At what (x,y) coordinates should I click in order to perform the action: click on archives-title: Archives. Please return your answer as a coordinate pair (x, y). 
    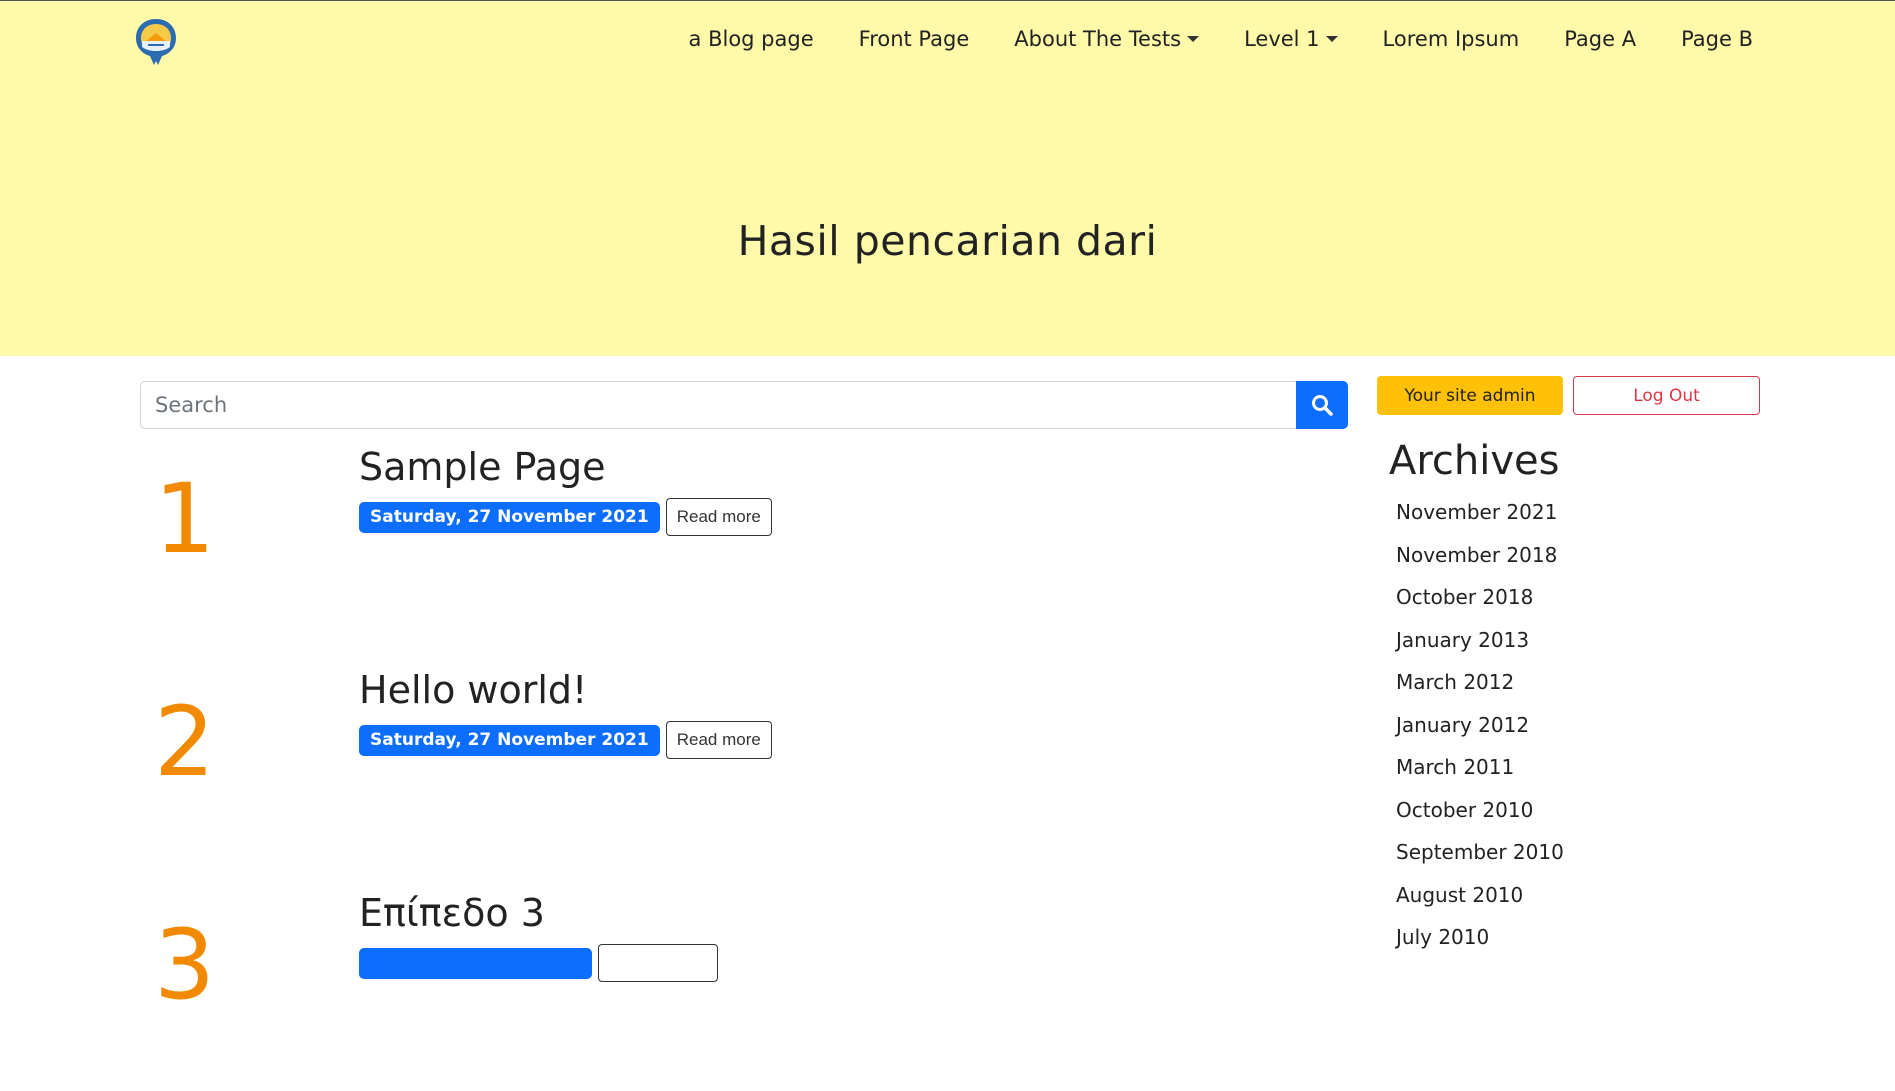
    Looking at the image, I should click on (1474, 461).